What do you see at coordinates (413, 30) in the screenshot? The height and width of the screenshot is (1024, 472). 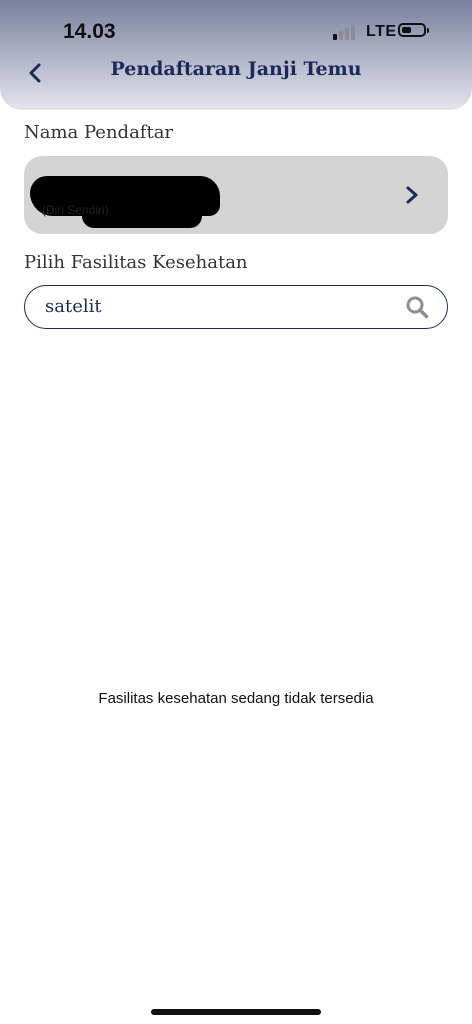 I see `battery-icon` at bounding box center [413, 30].